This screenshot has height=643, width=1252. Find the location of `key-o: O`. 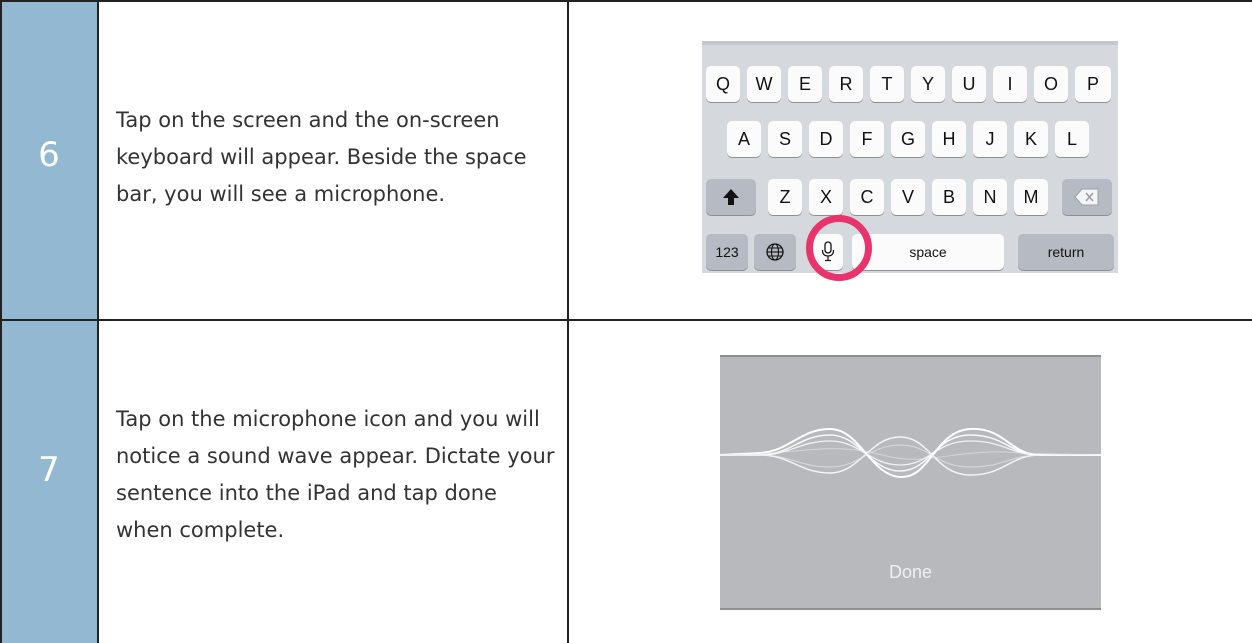

key-o: O is located at coordinates (1051, 84).